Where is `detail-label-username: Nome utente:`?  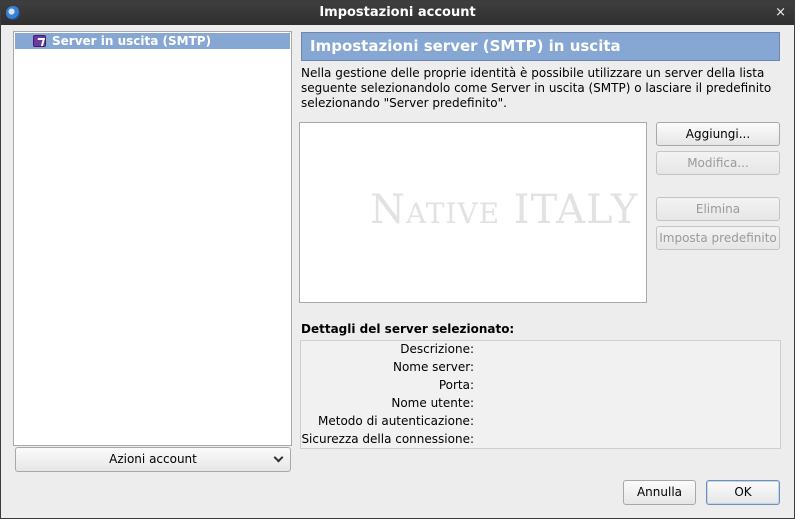 detail-label-username: Nome utente: is located at coordinates (432, 403).